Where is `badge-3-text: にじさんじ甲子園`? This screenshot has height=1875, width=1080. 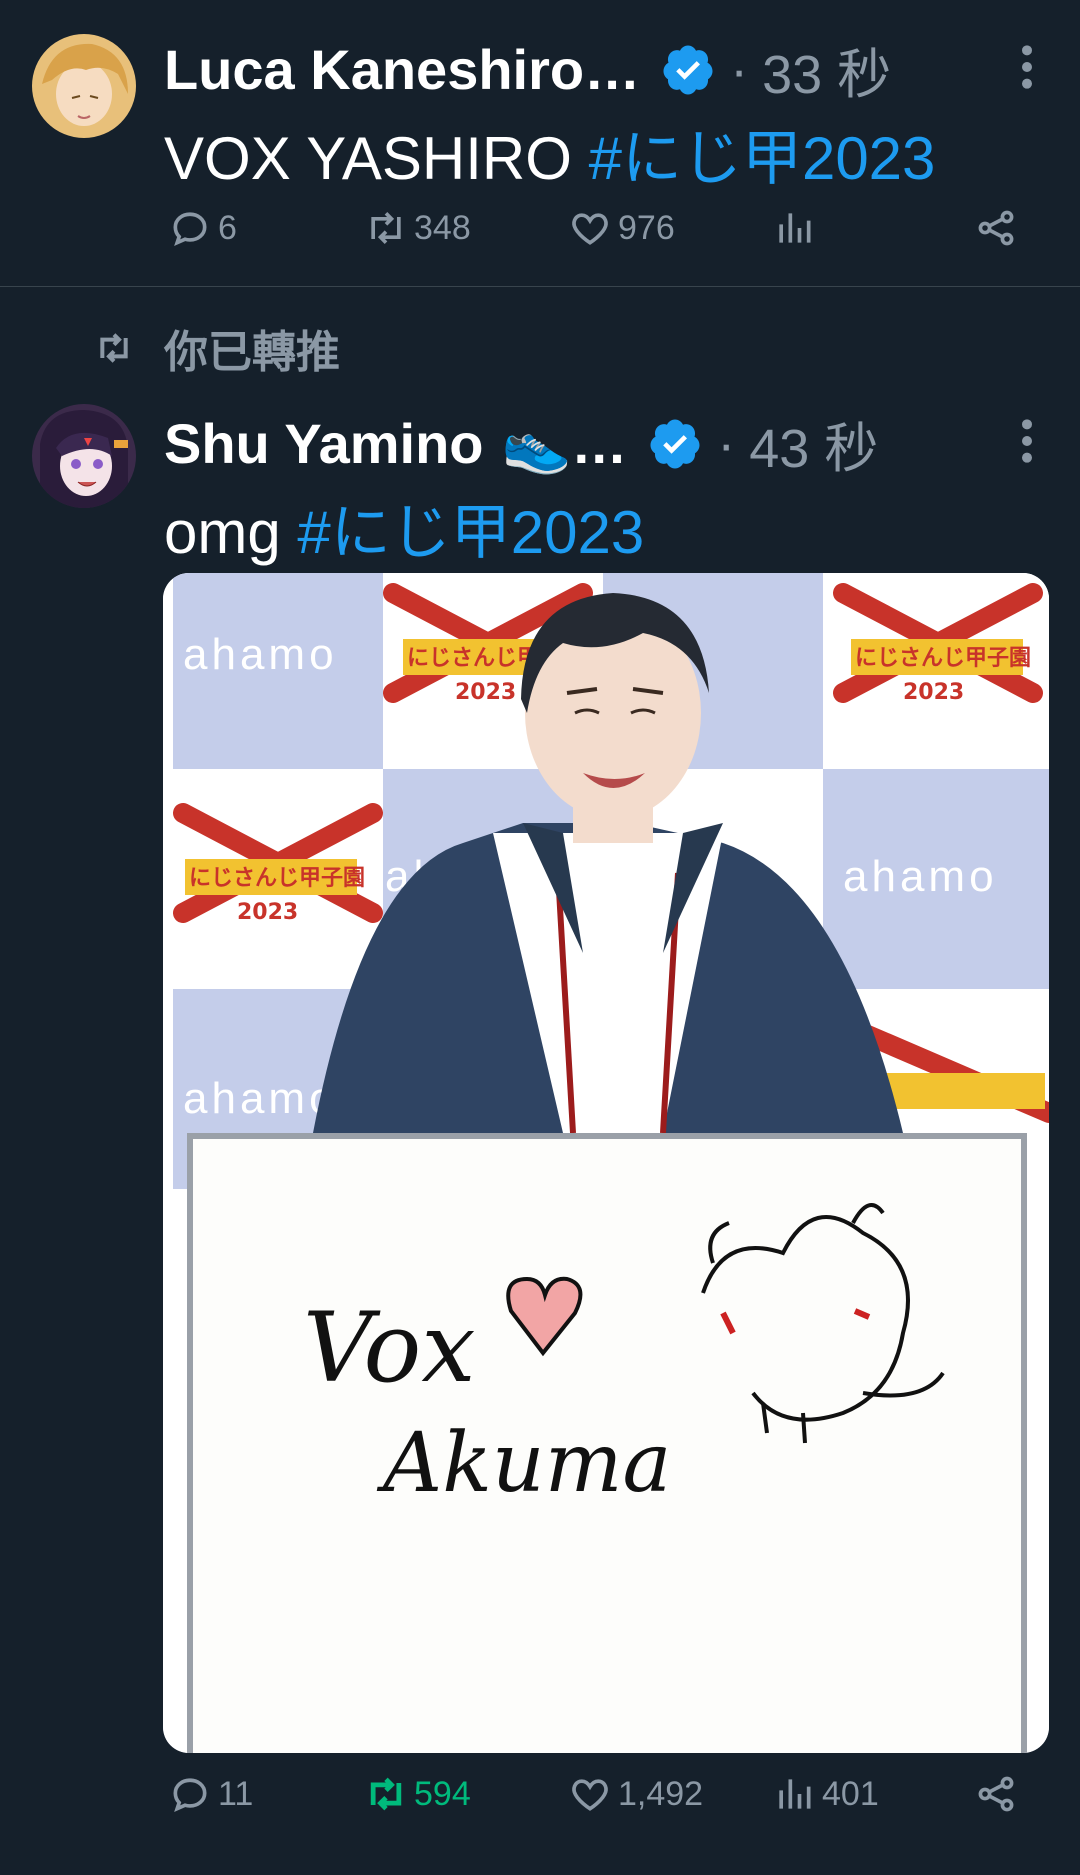 badge-3-text: にじさんじ甲子園 is located at coordinates (277, 878).